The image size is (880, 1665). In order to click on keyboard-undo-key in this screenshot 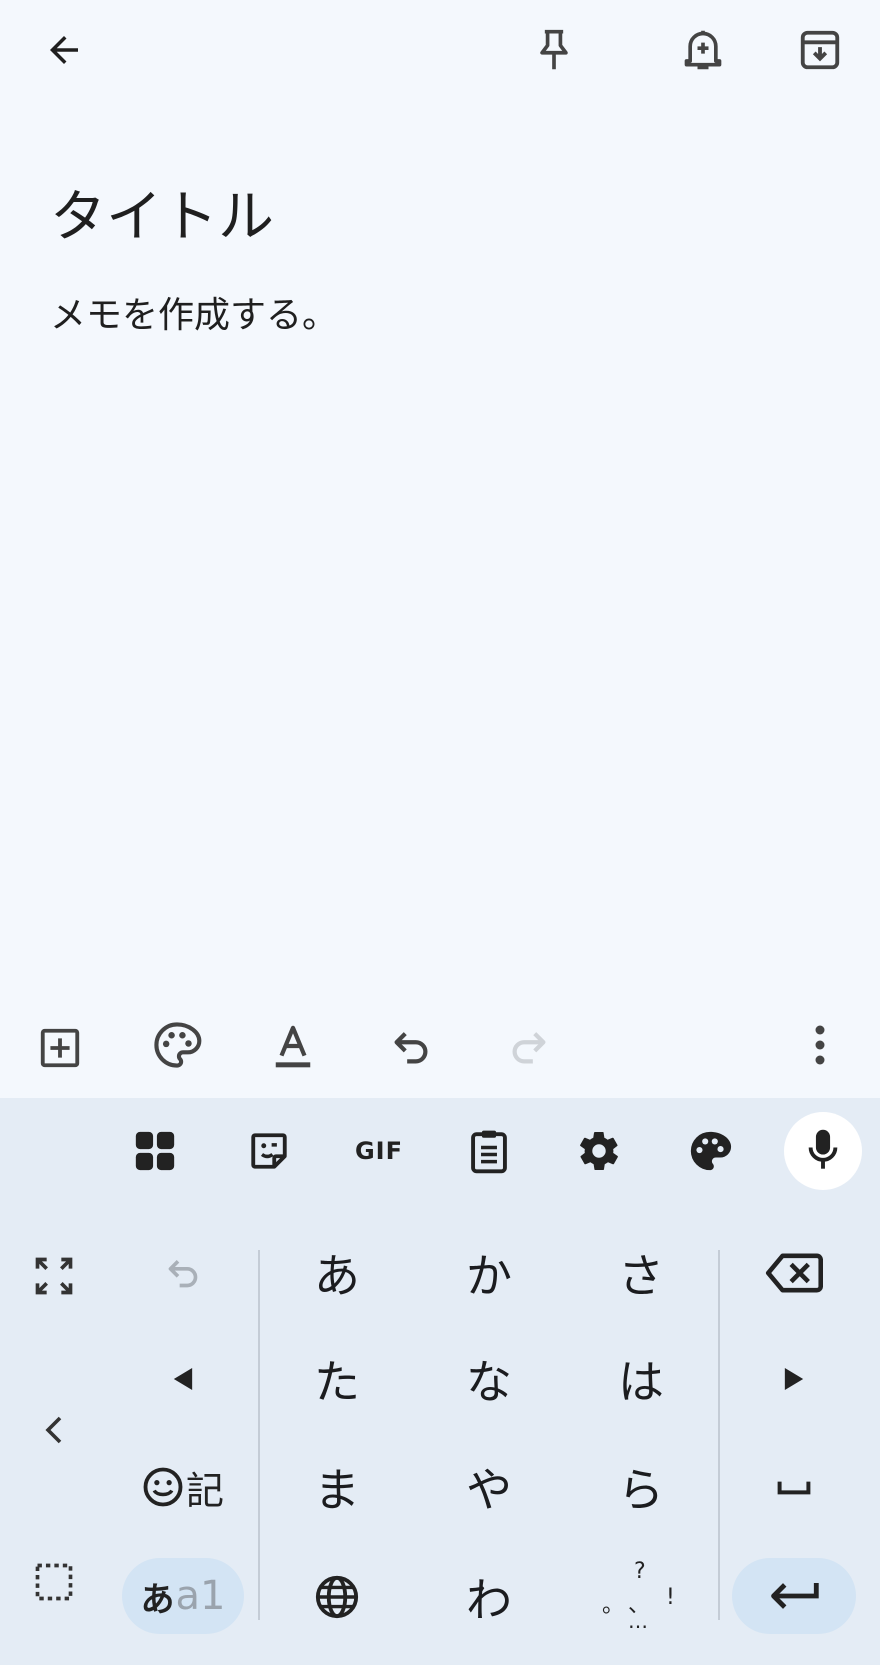, I will do `click(183, 1273)`.